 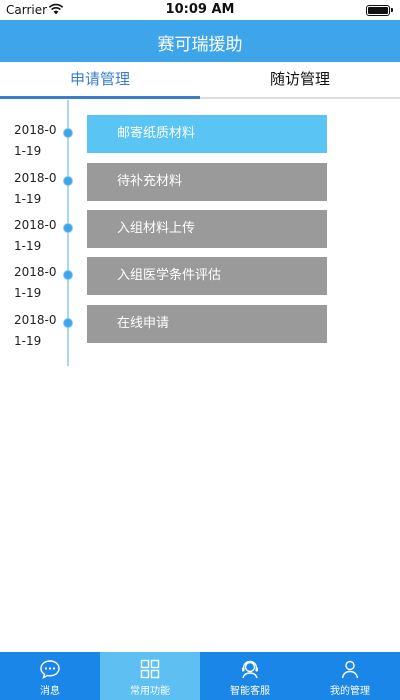 What do you see at coordinates (207, 182) in the screenshot?
I see `timeline-step-card: 待补充材料` at bounding box center [207, 182].